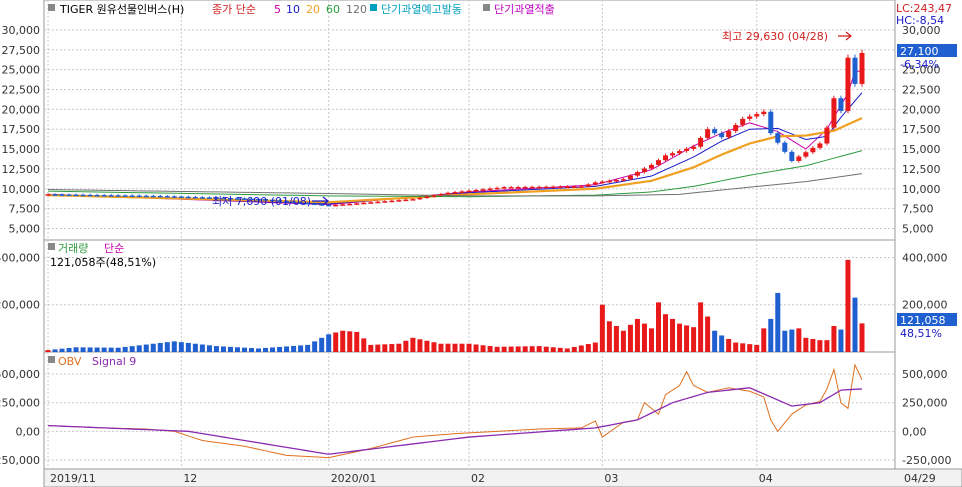 The width and height of the screenshot is (962, 487). Describe the element at coordinates (333, 9) in the screenshot. I see `ma60-label: 60` at that location.